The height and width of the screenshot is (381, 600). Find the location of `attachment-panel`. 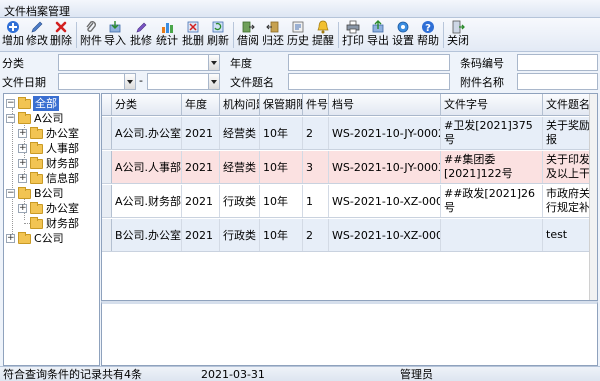

attachment-panel is located at coordinates (349, 333).